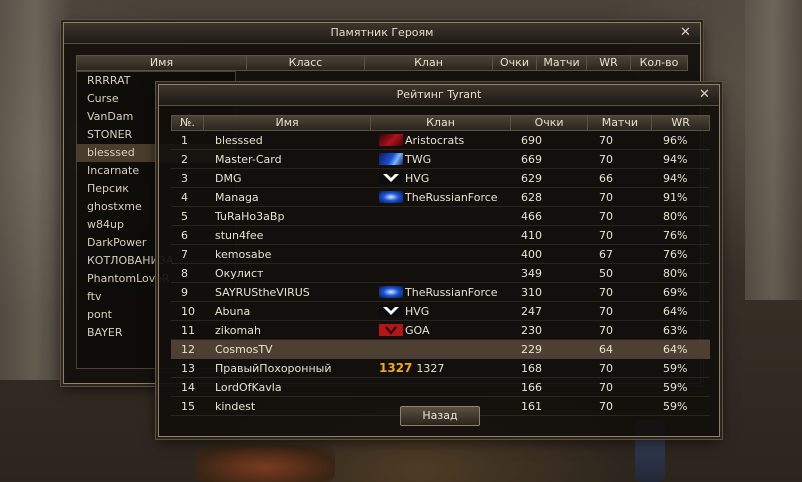 The image size is (802, 482). I want to click on points-cell: 669, so click(531, 159).